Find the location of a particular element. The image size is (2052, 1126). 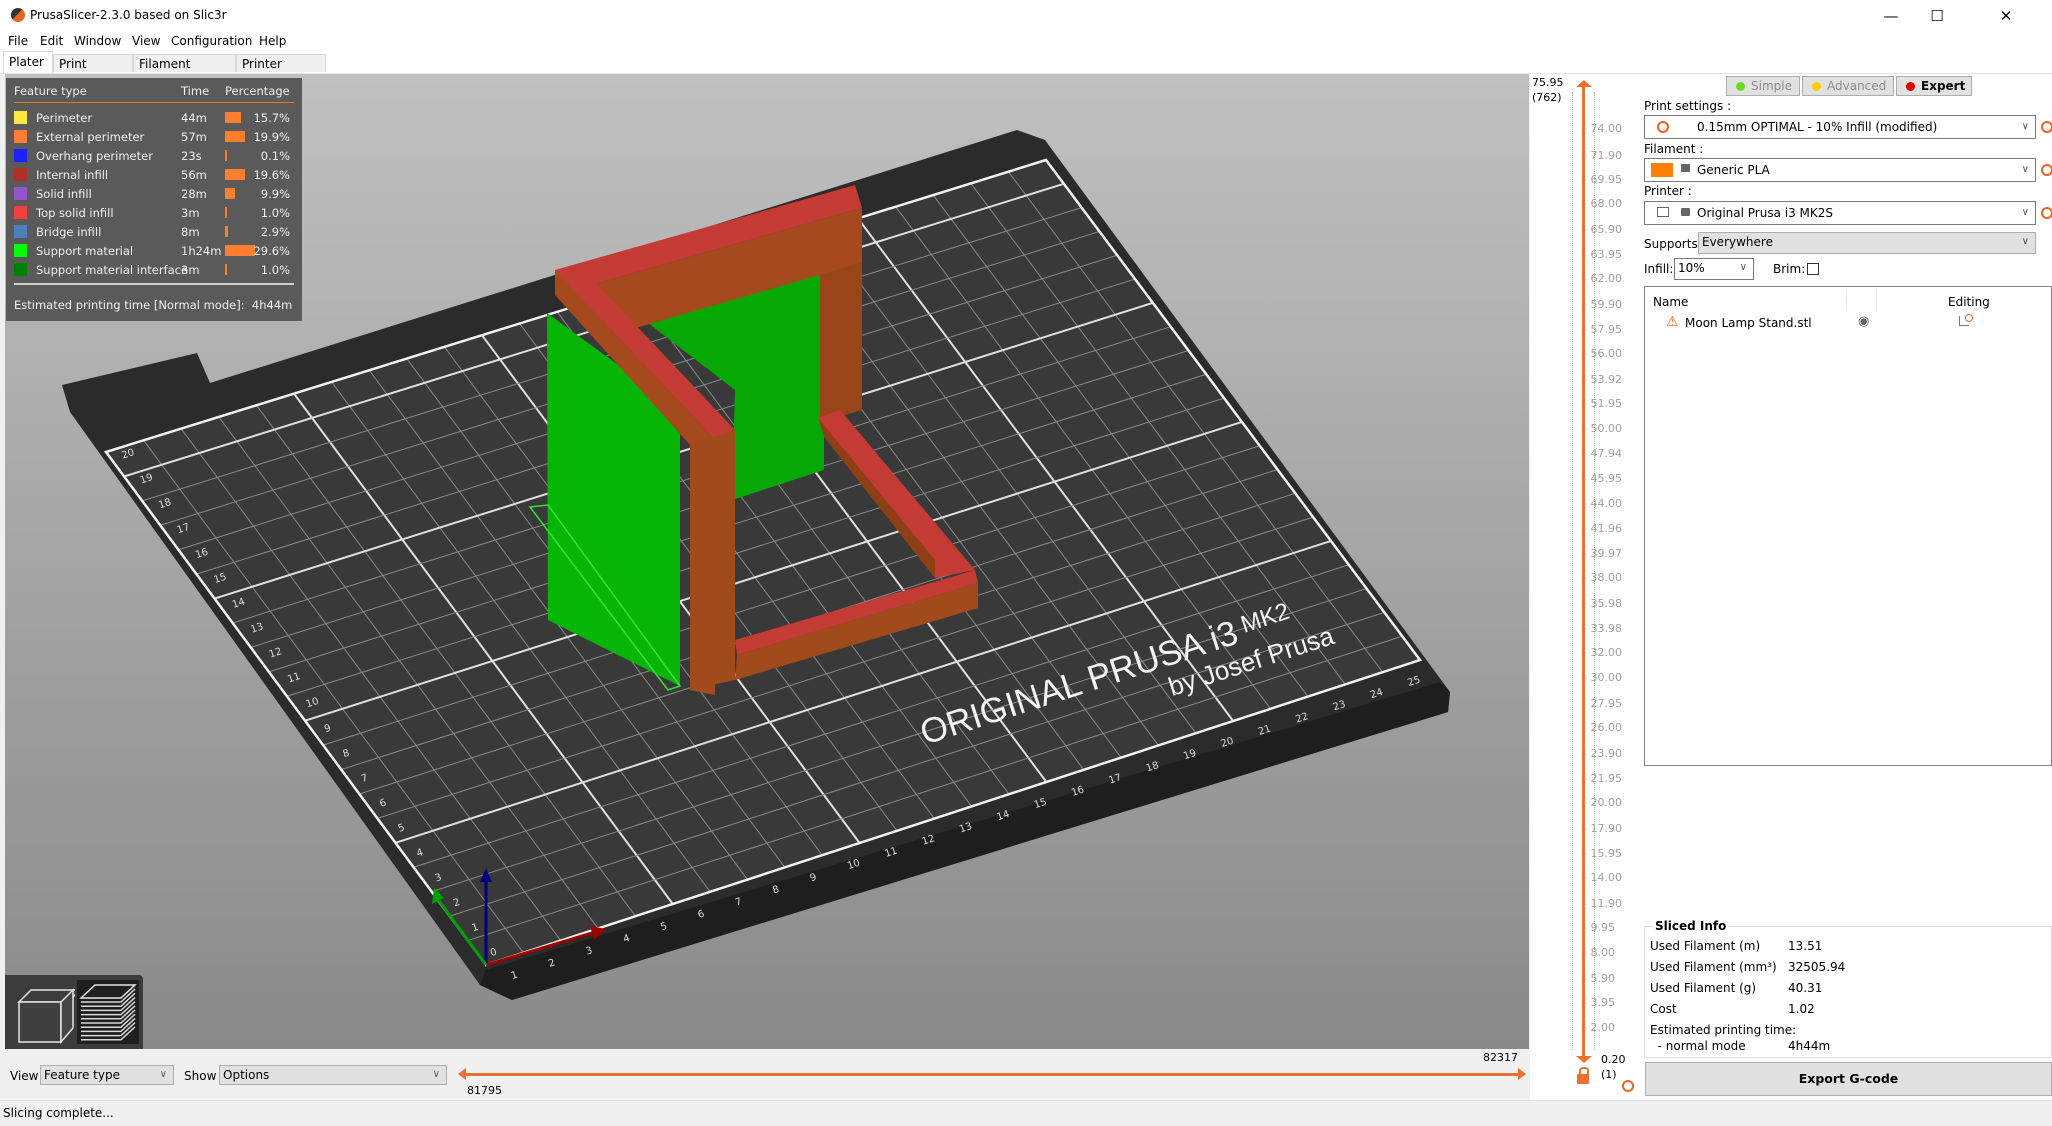

sliced-info-value: 13.51 is located at coordinates (1805, 946).